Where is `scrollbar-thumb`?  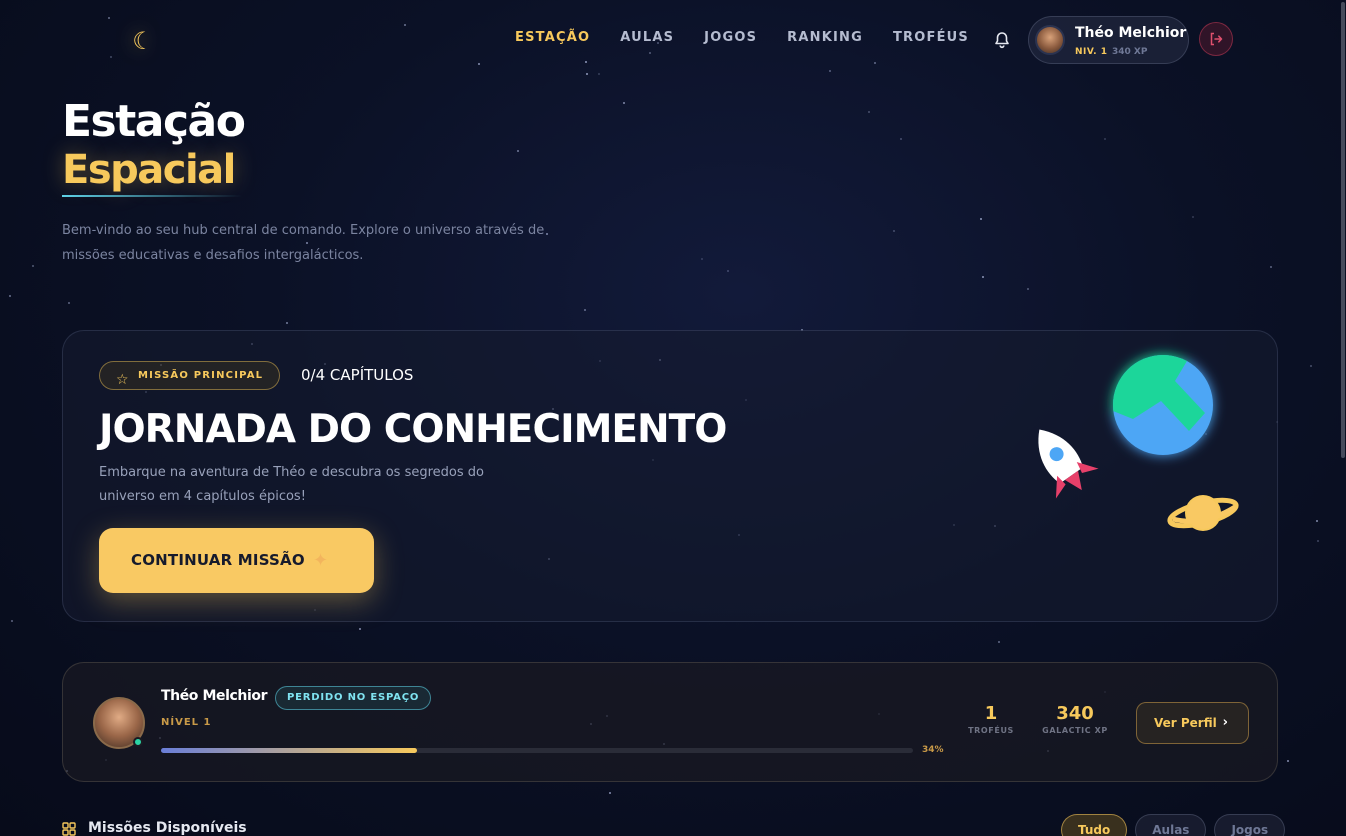
scrollbar-thumb is located at coordinates (1343, 230).